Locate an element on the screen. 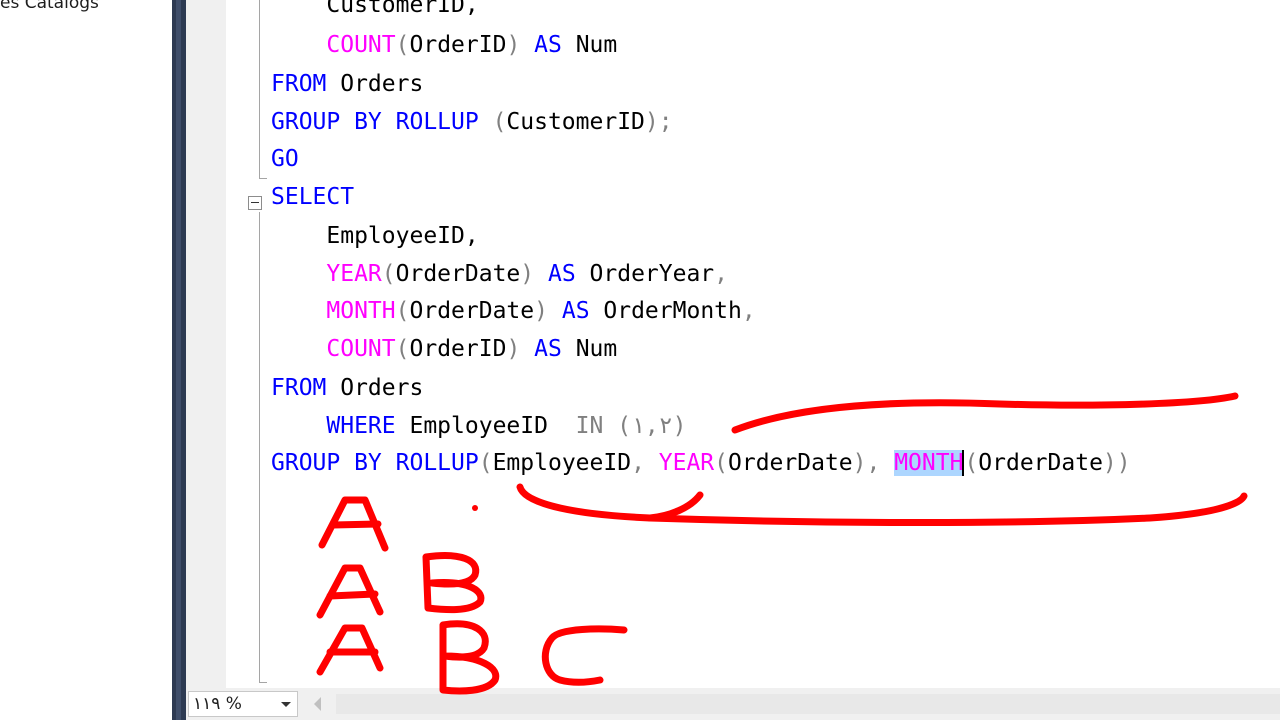 Image resolution: width=1280 pixels, height=720 pixels. collapse-select-block-icon is located at coordinates (255, 203).